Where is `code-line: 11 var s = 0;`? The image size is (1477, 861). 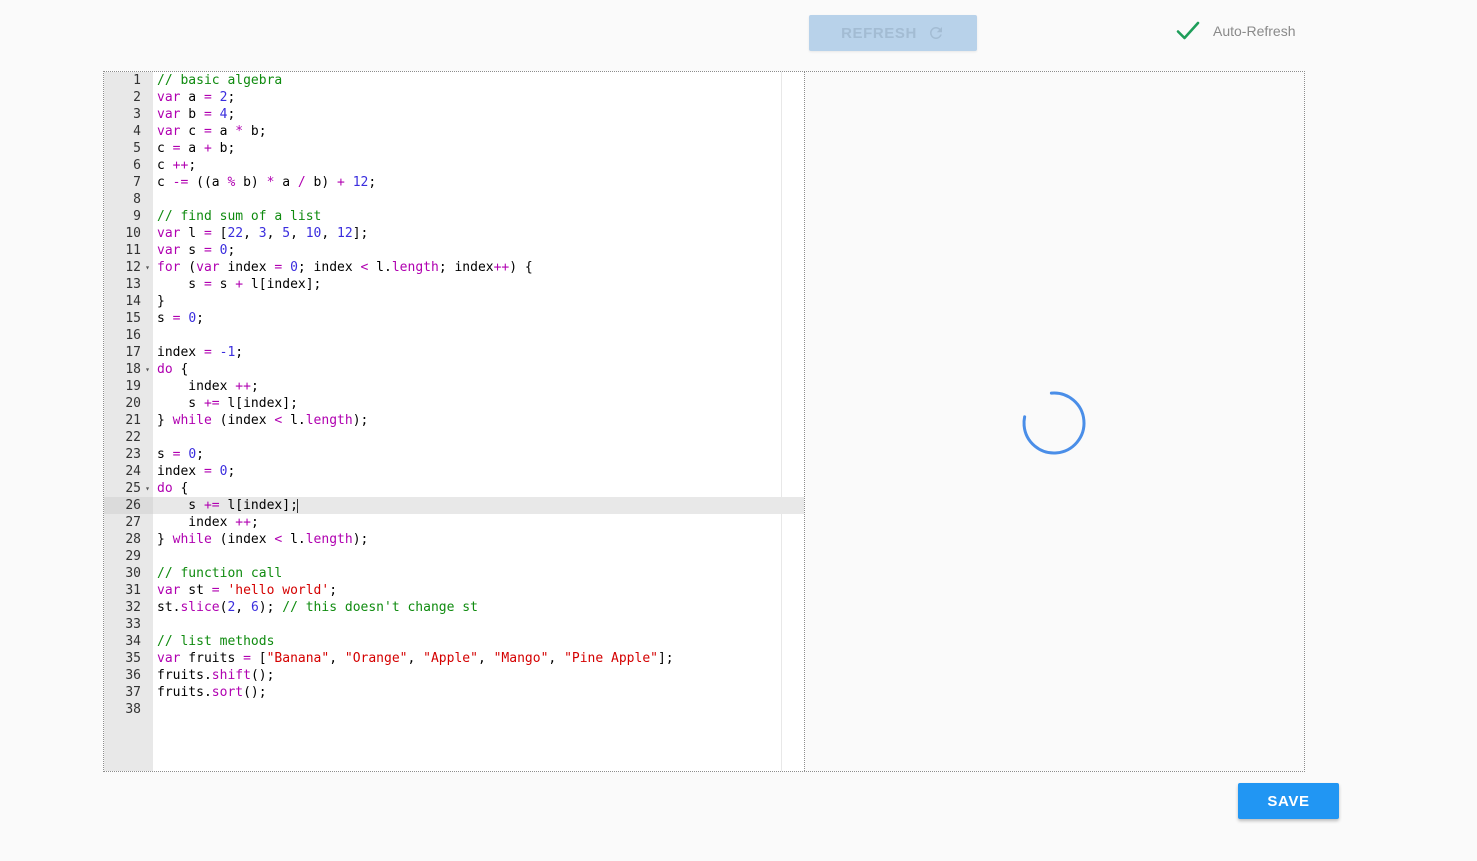 code-line: 11 var s = 0; is located at coordinates (454, 250).